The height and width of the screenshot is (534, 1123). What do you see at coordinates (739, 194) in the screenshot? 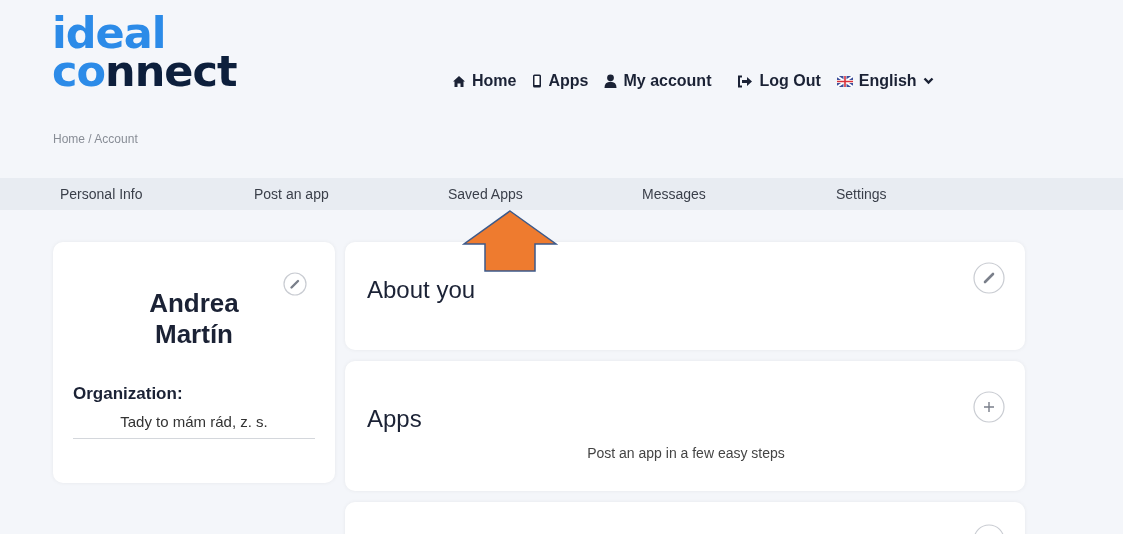
I see `tab: Messages` at bounding box center [739, 194].